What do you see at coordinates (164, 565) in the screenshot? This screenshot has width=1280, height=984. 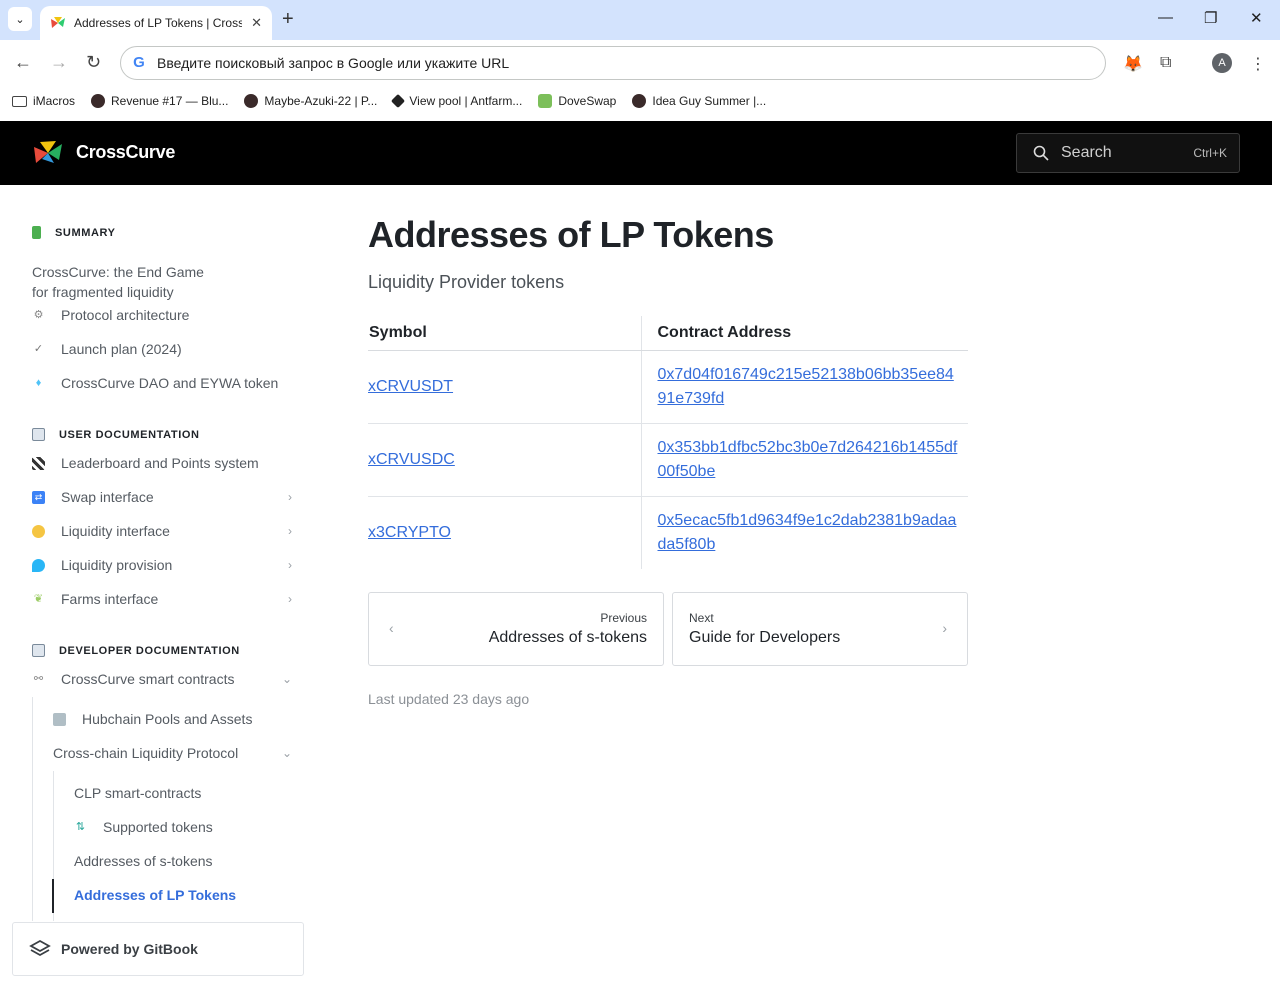 I see `sidebar-item-liquidity-provision: Liquidity provision ›` at bounding box center [164, 565].